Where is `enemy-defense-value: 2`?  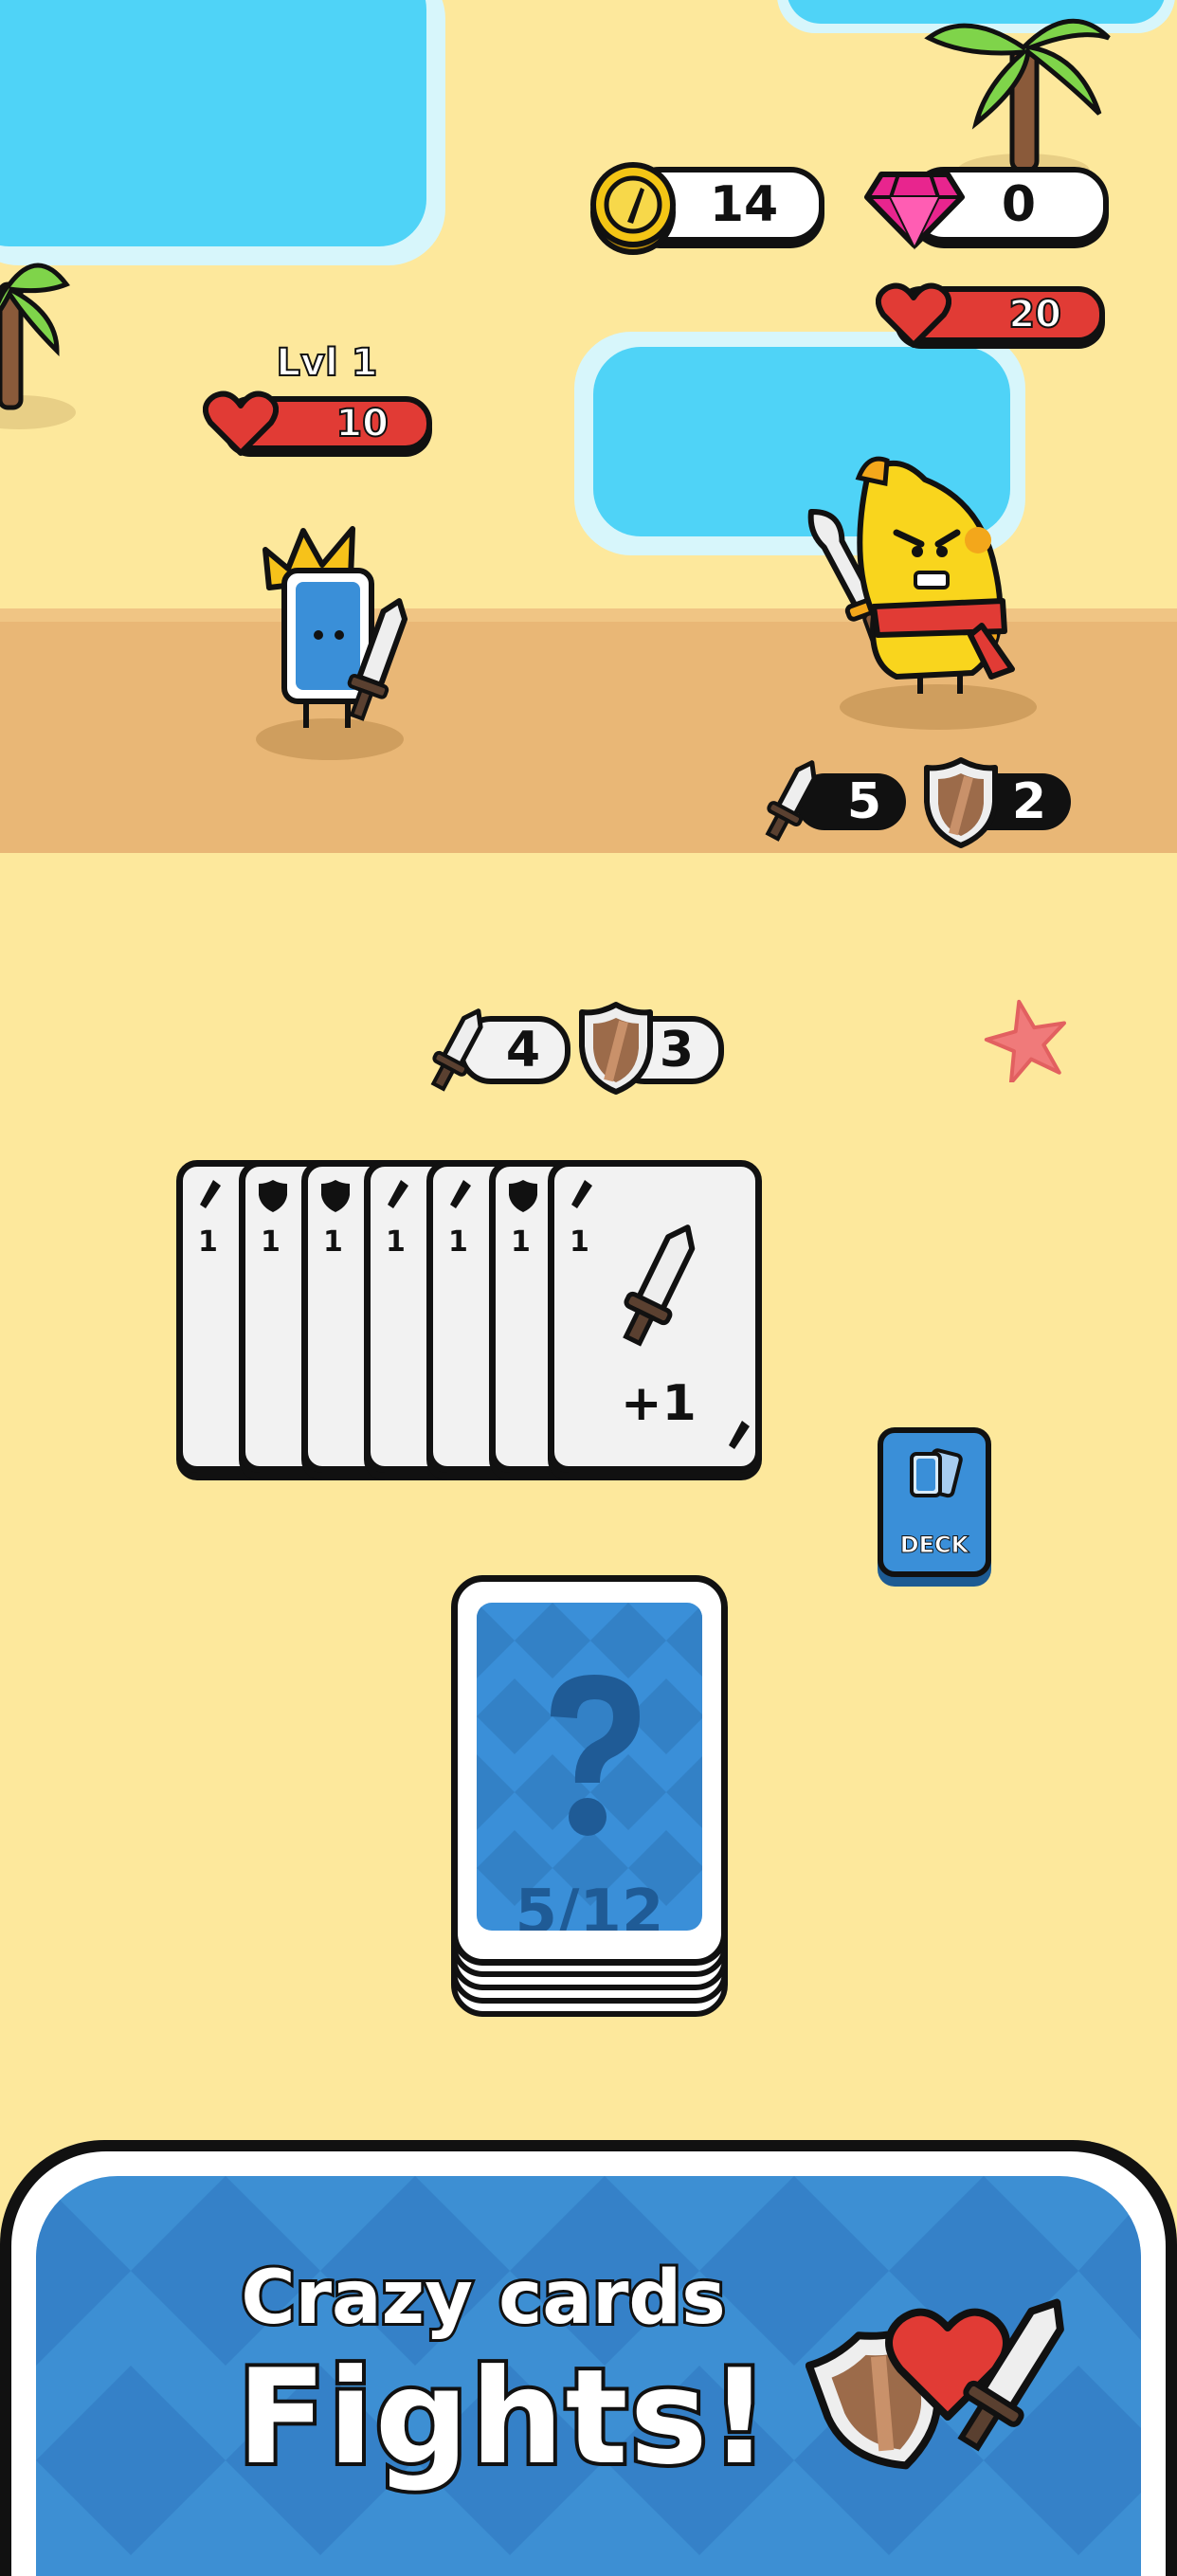 enemy-defense-value: 2 is located at coordinates (1028, 801).